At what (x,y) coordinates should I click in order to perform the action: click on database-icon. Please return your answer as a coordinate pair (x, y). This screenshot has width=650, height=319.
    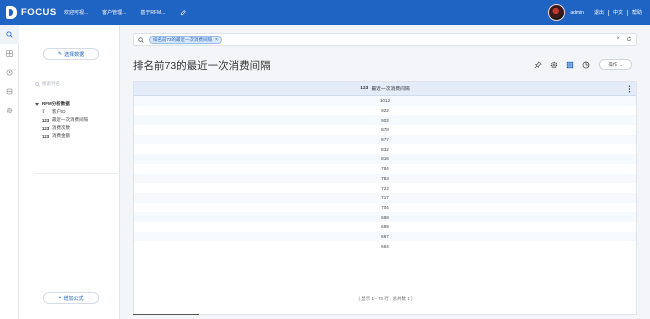
    Looking at the image, I should click on (9, 91).